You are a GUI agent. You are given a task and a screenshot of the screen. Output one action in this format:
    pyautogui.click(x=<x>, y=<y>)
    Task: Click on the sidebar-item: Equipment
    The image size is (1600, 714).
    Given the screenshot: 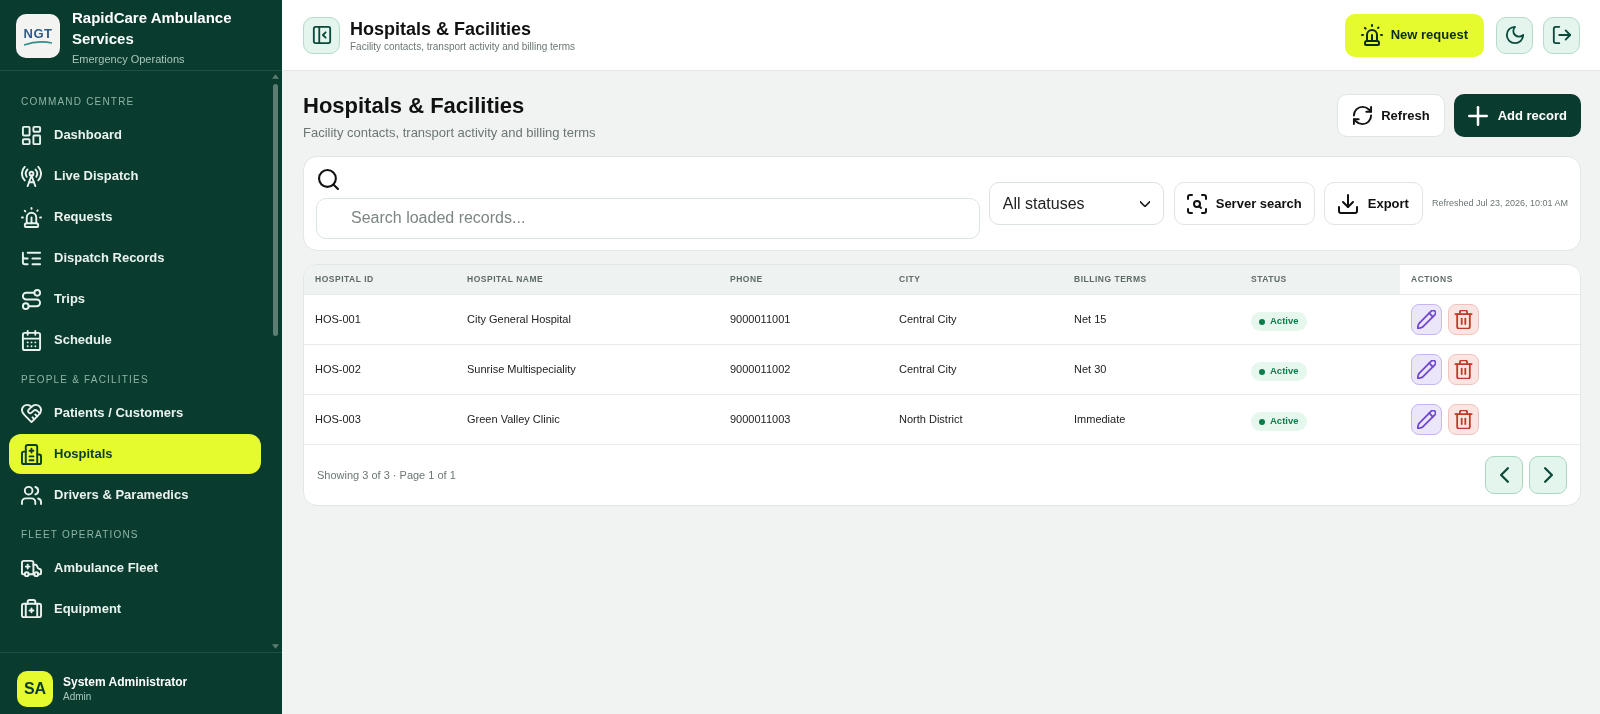 What is the action you would take?
    pyautogui.click(x=135, y=609)
    